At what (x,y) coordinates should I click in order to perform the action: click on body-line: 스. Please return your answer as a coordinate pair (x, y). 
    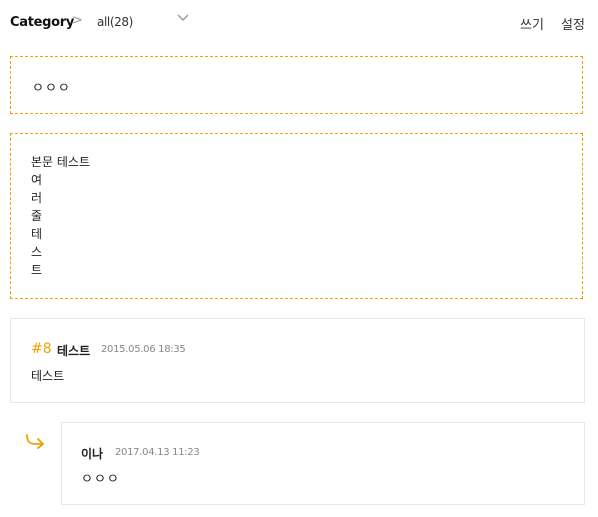
    Looking at the image, I should click on (37, 252).